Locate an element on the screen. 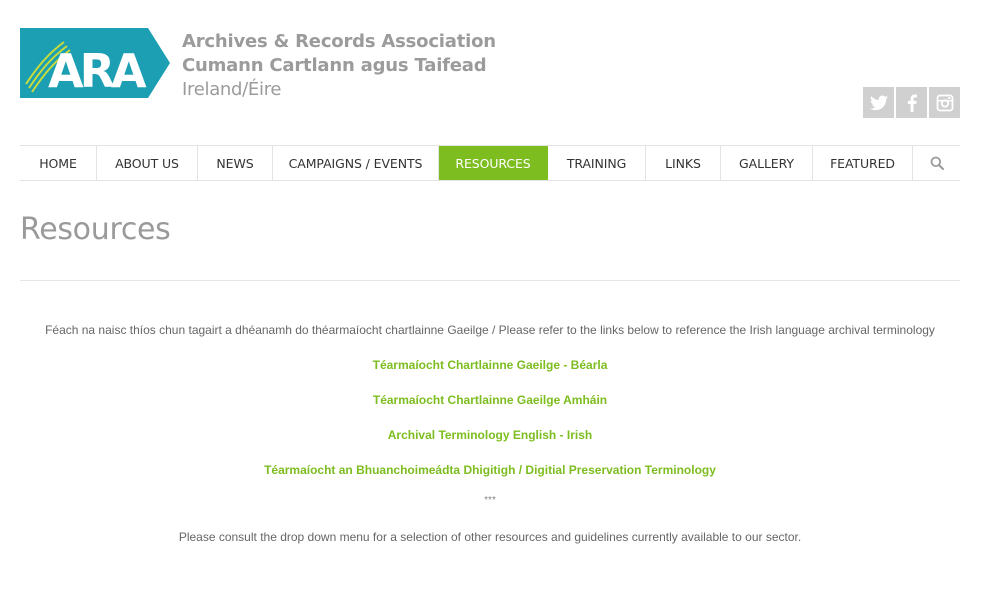 The width and height of the screenshot is (991, 606). nav-item-gallery: GALLERY is located at coordinates (767, 163).